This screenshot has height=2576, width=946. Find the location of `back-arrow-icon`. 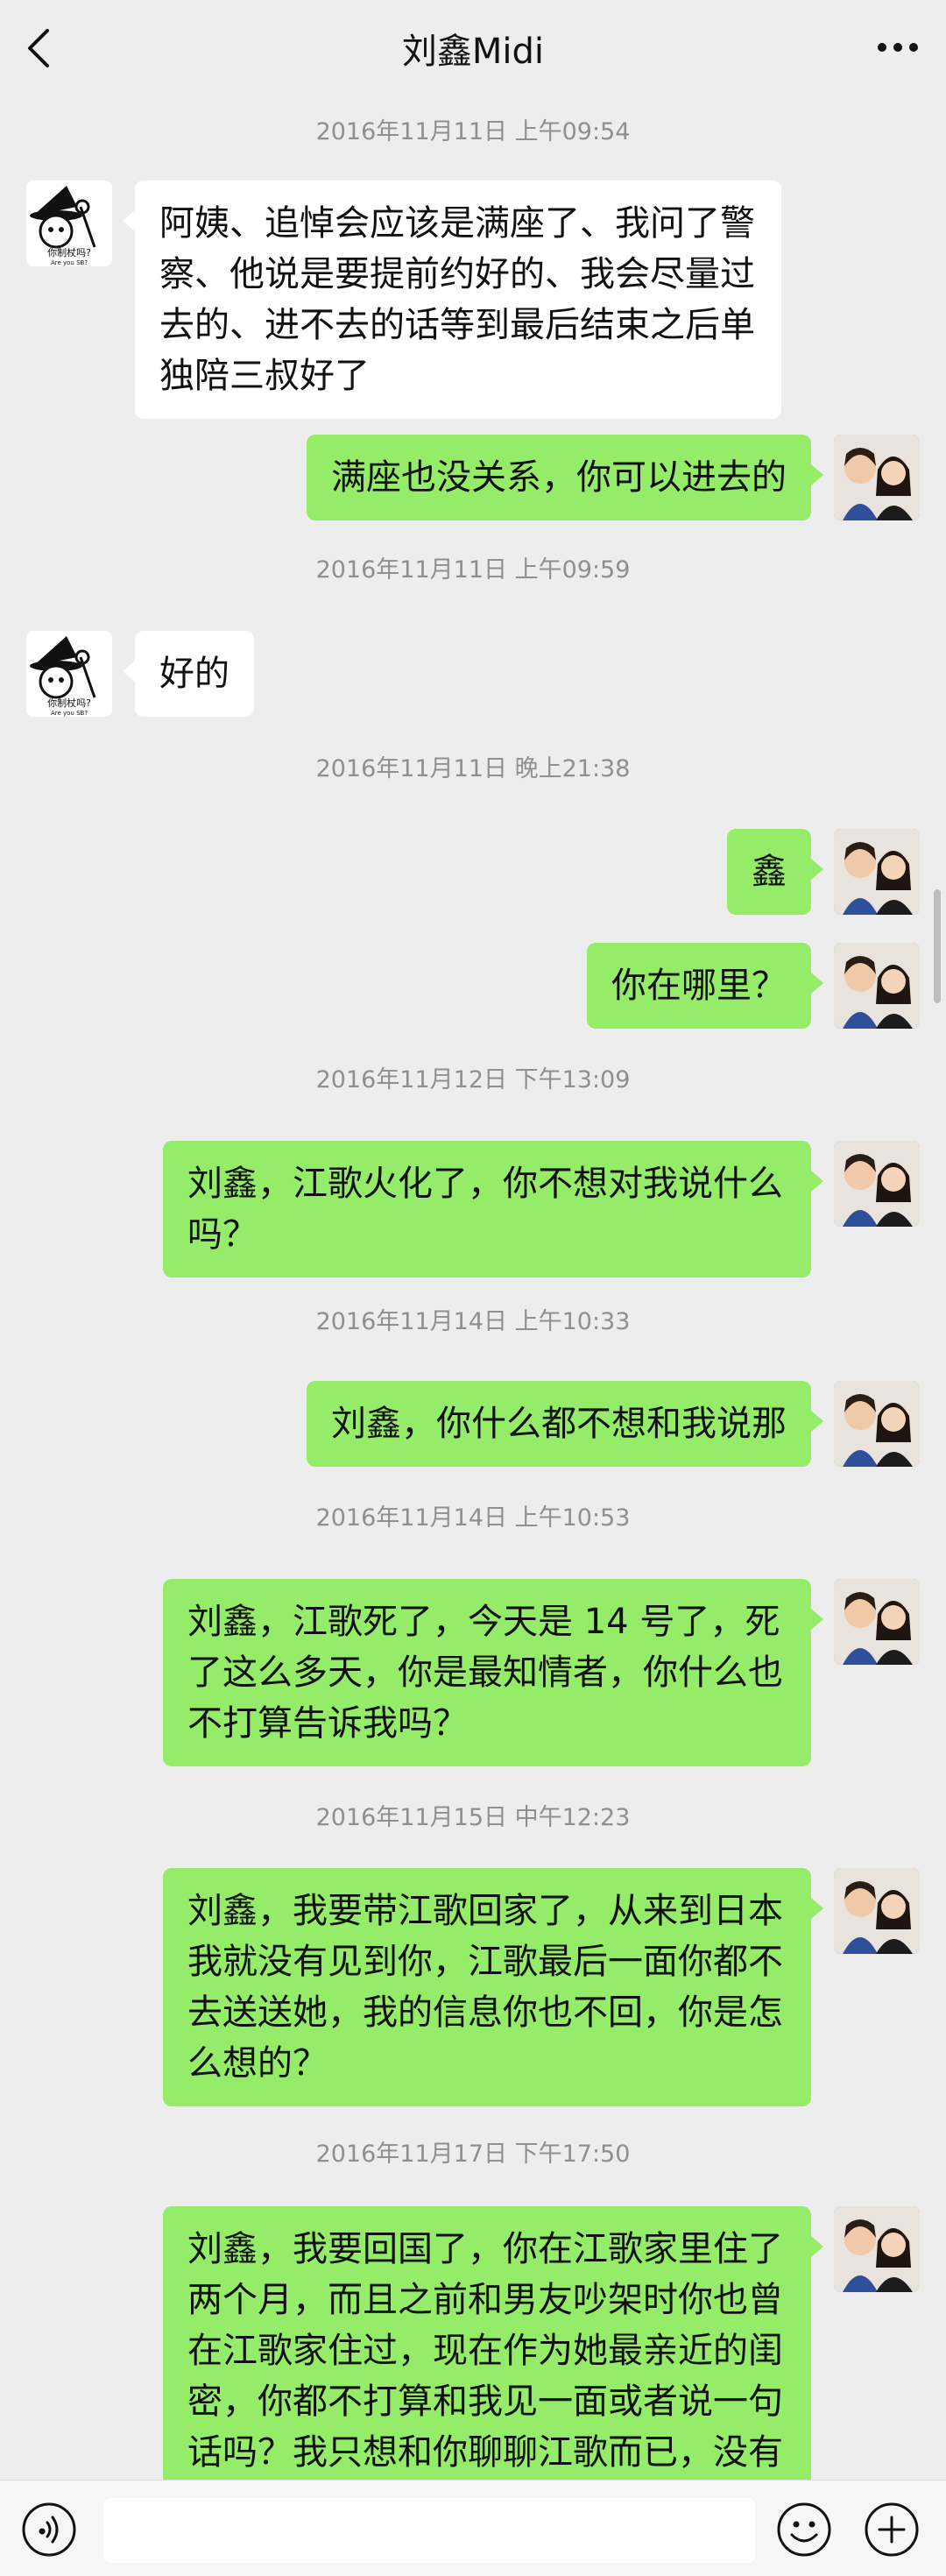

back-arrow-icon is located at coordinates (40, 48).